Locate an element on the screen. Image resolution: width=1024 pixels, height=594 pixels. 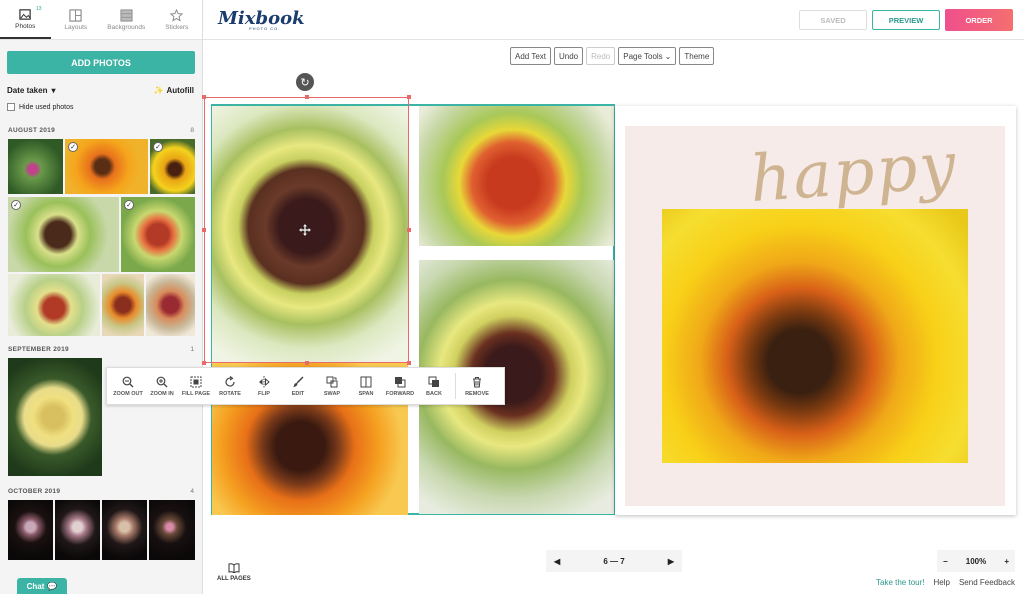
sidebar-tabs: 13 Photos Layouts Backgrounds Stickers is located at coordinates (101, 20).